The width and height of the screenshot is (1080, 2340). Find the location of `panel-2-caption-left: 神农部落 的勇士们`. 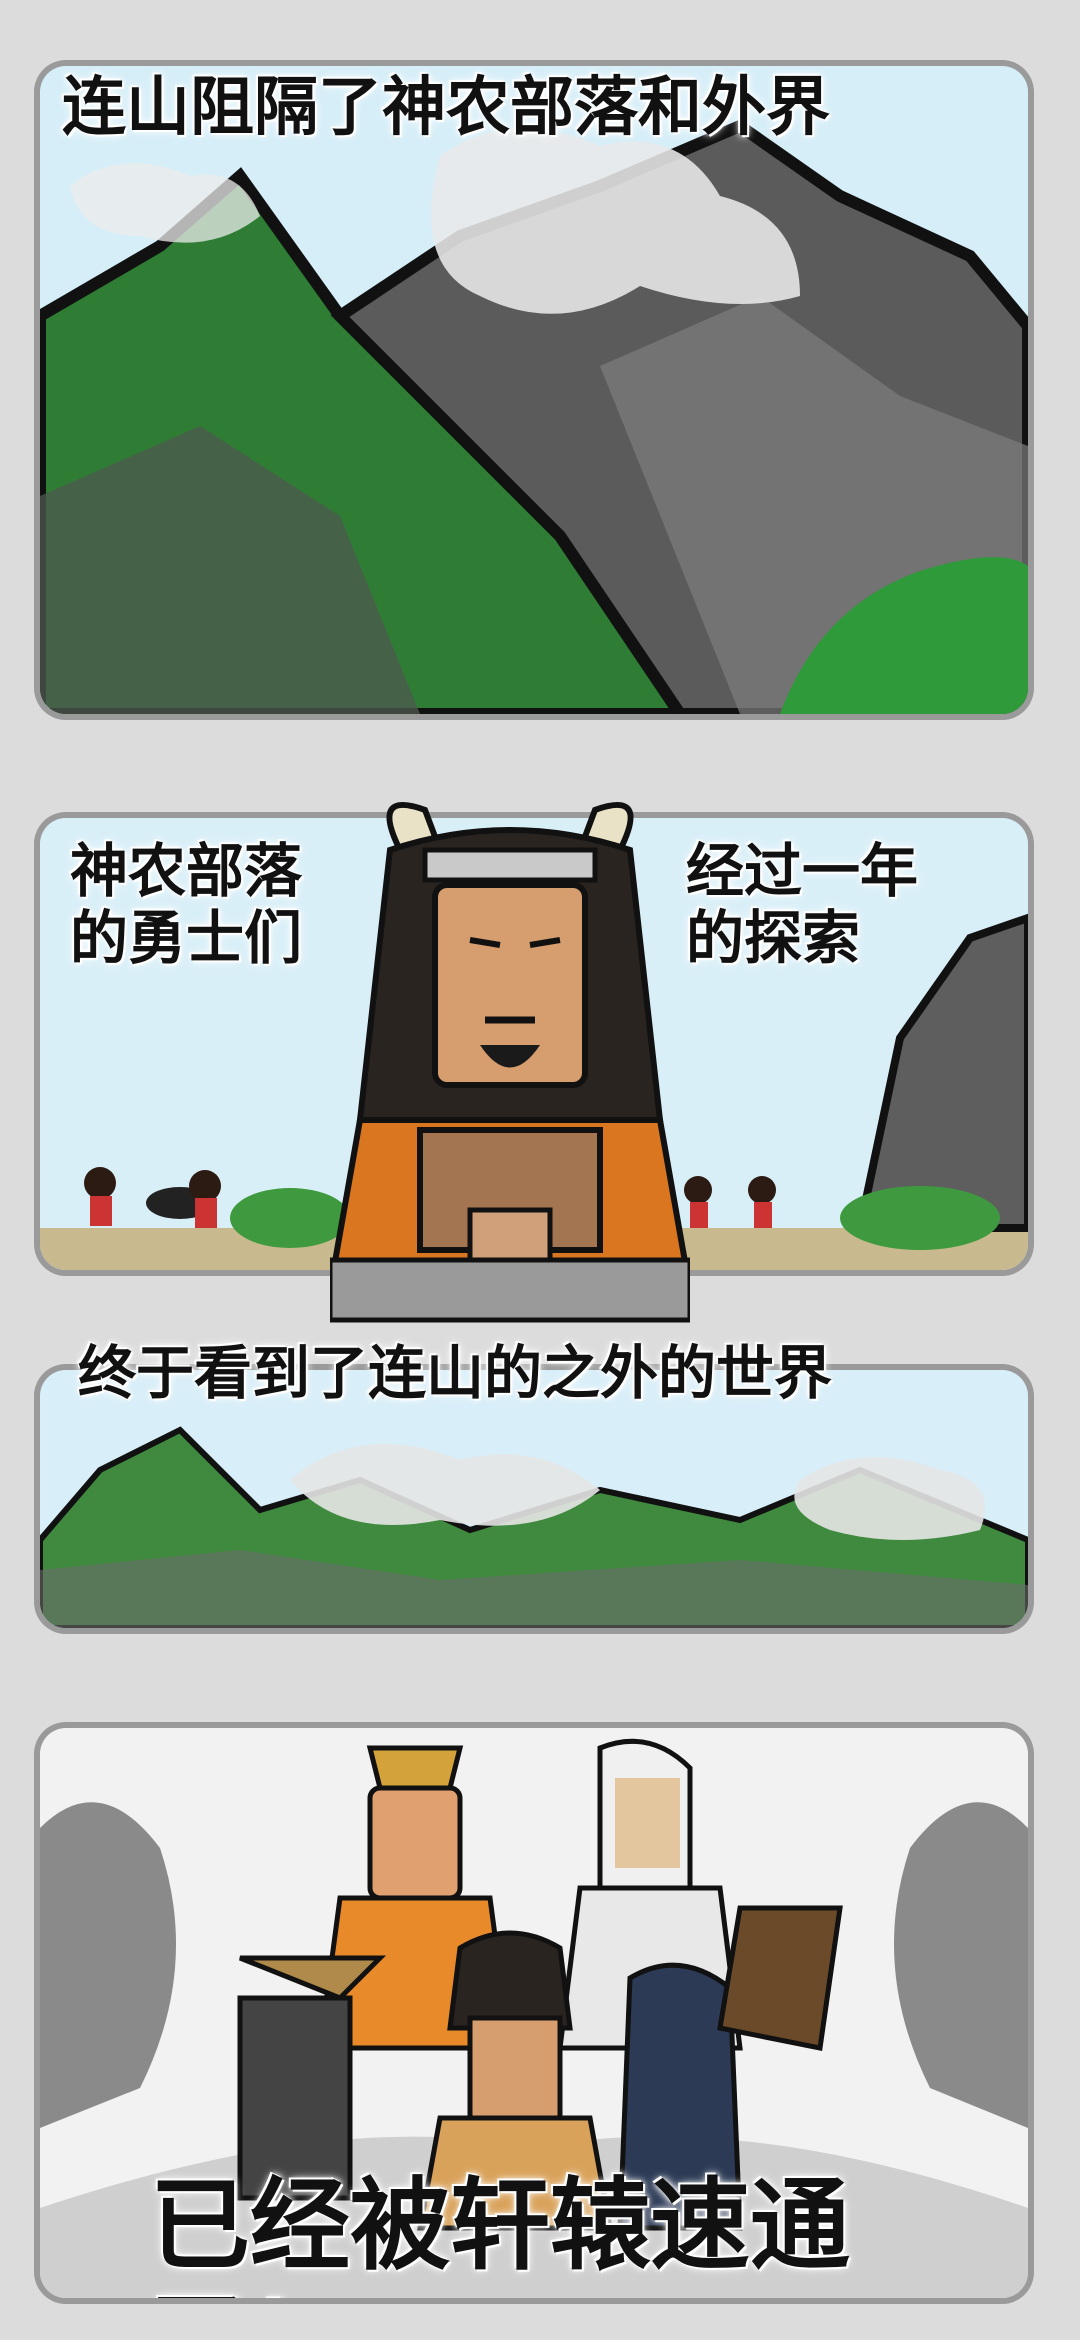

panel-2-caption-left: 神农部落 的勇士们 is located at coordinates (186, 904).